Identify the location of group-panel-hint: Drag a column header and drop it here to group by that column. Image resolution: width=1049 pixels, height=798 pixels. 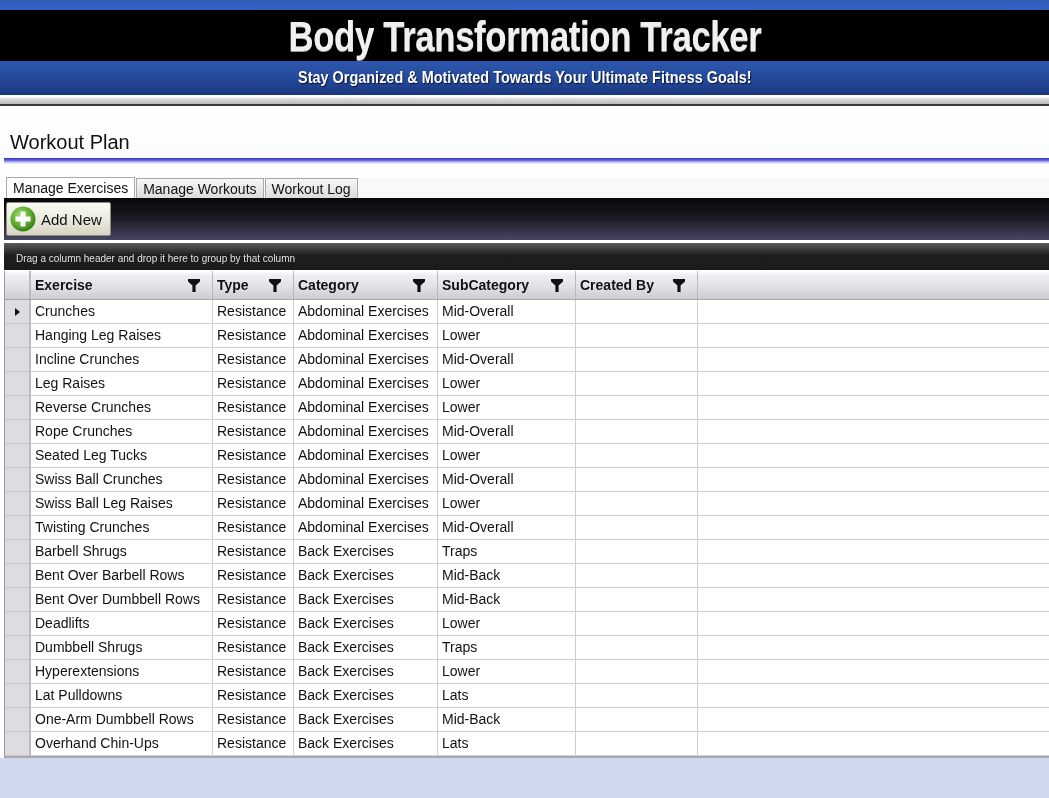
(156, 259).